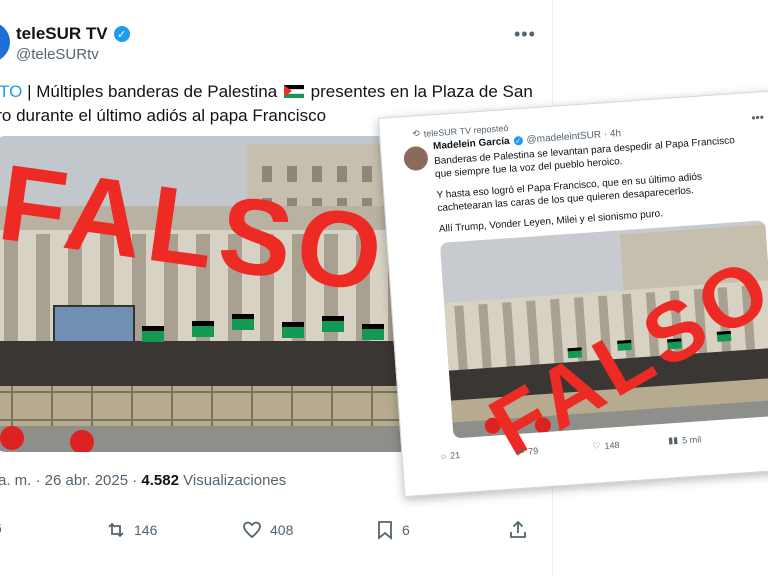 The width and height of the screenshot is (768, 576). Describe the element at coordinates (267, 530) in the screenshot. I see `like-button: 408` at that location.